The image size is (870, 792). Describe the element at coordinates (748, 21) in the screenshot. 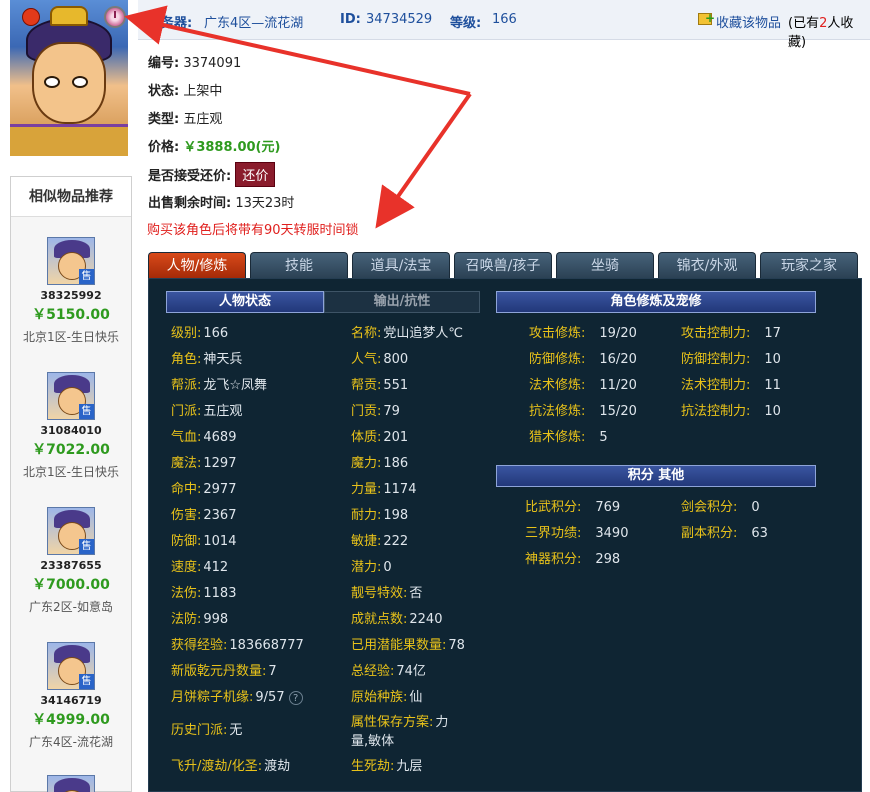

I see `favorite-link: 收藏该物品` at that location.